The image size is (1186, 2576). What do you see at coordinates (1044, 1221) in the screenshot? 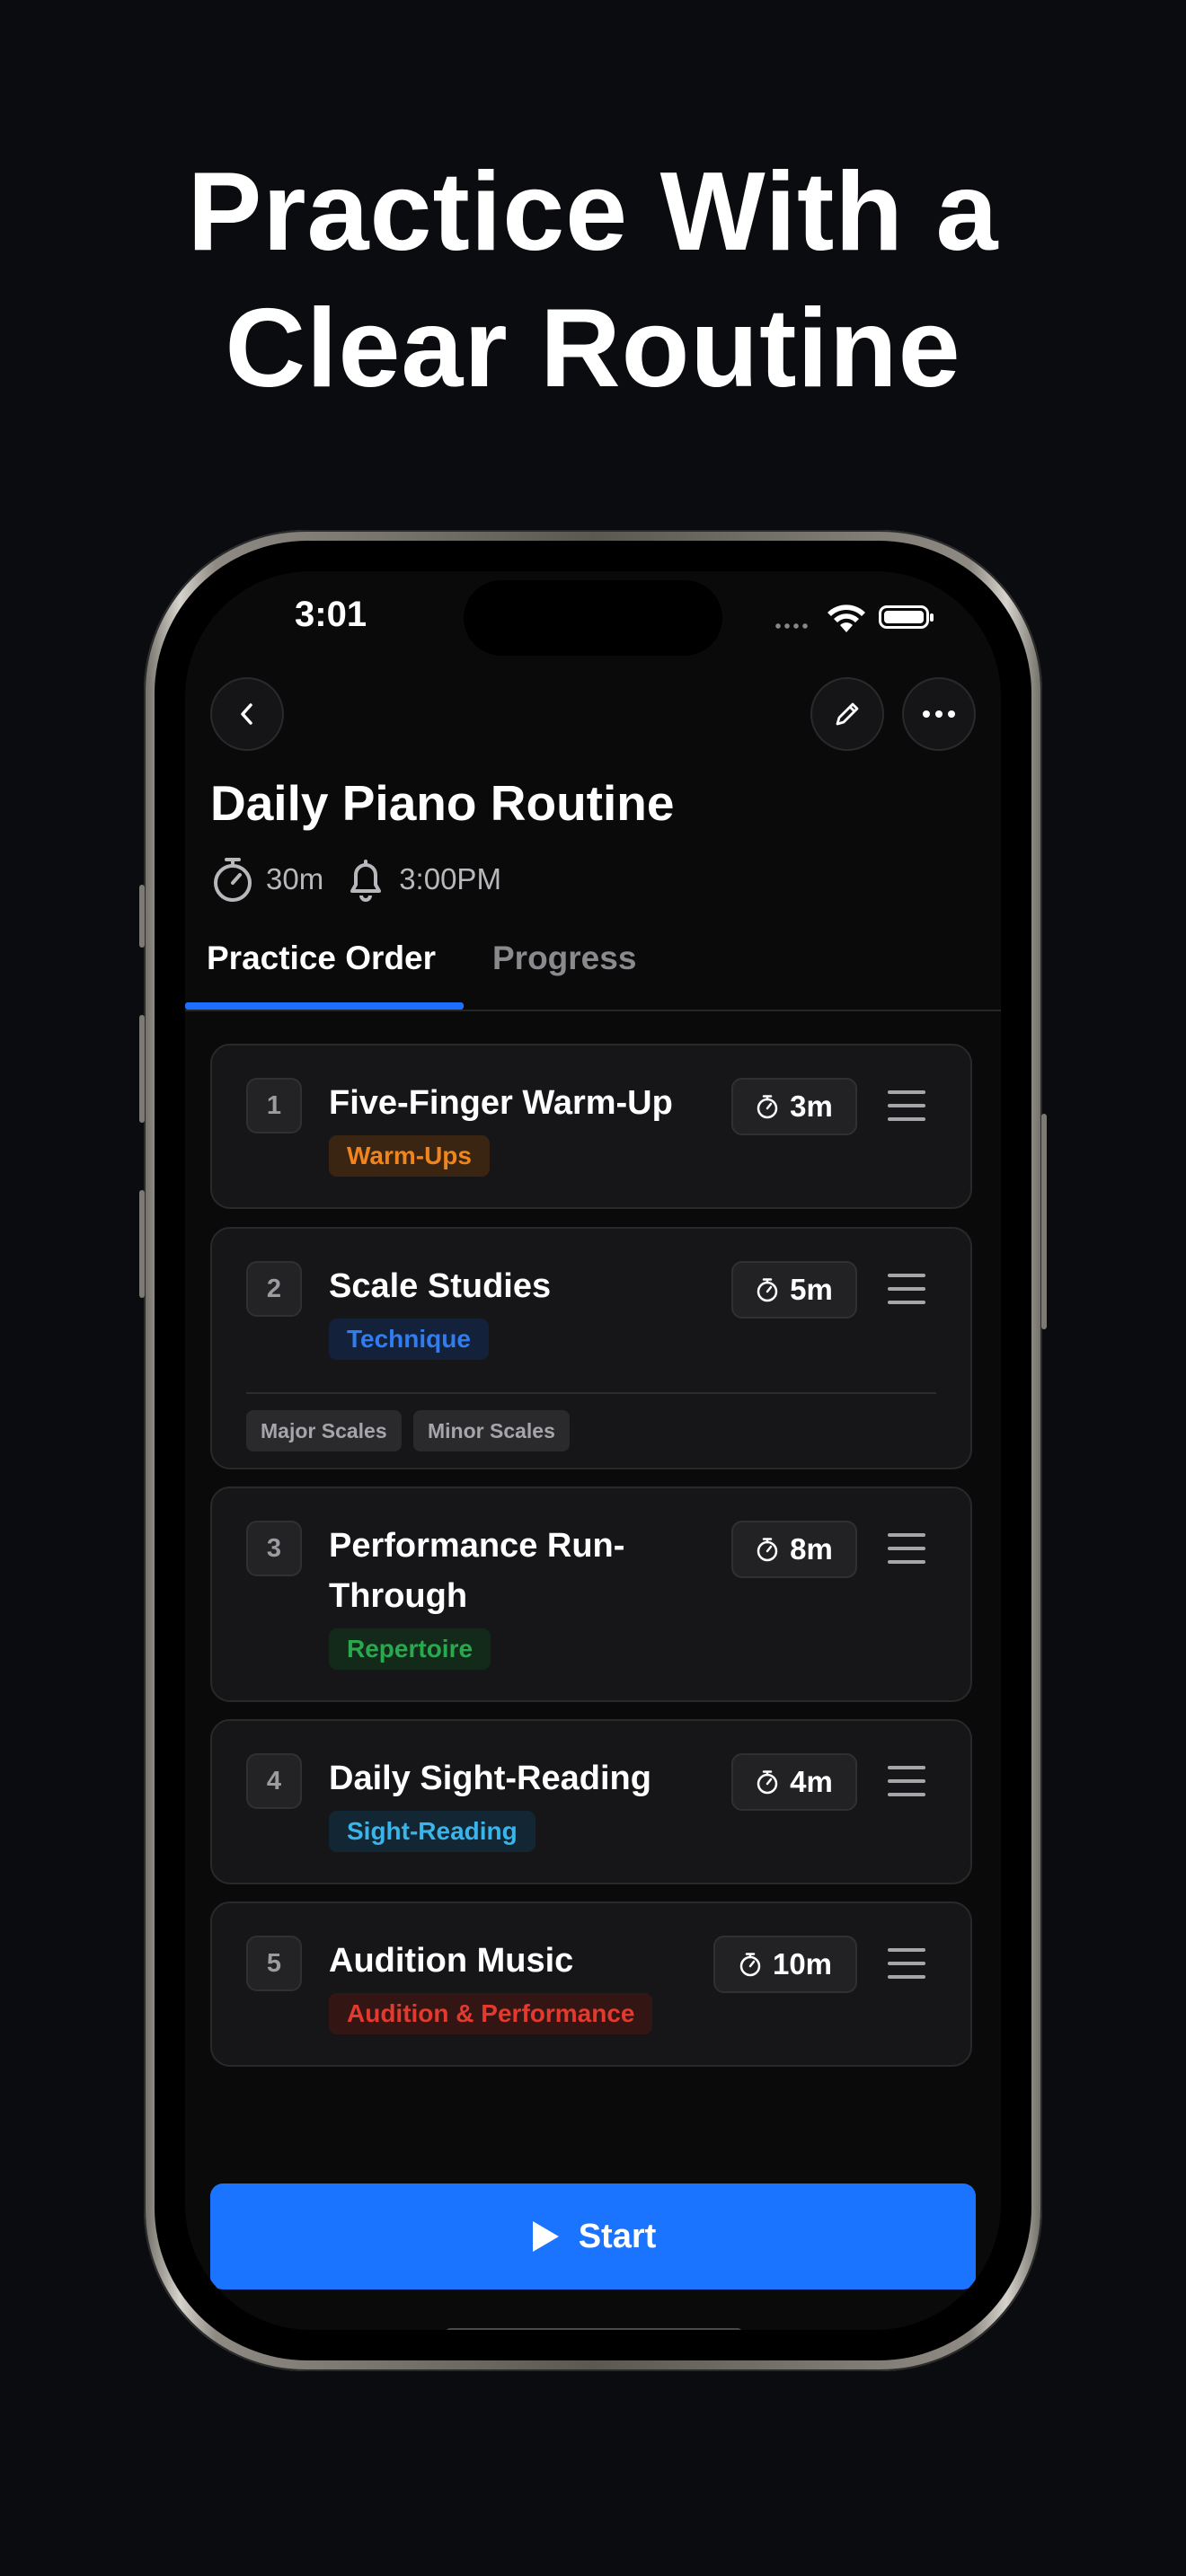
I see `phone-power-button` at bounding box center [1044, 1221].